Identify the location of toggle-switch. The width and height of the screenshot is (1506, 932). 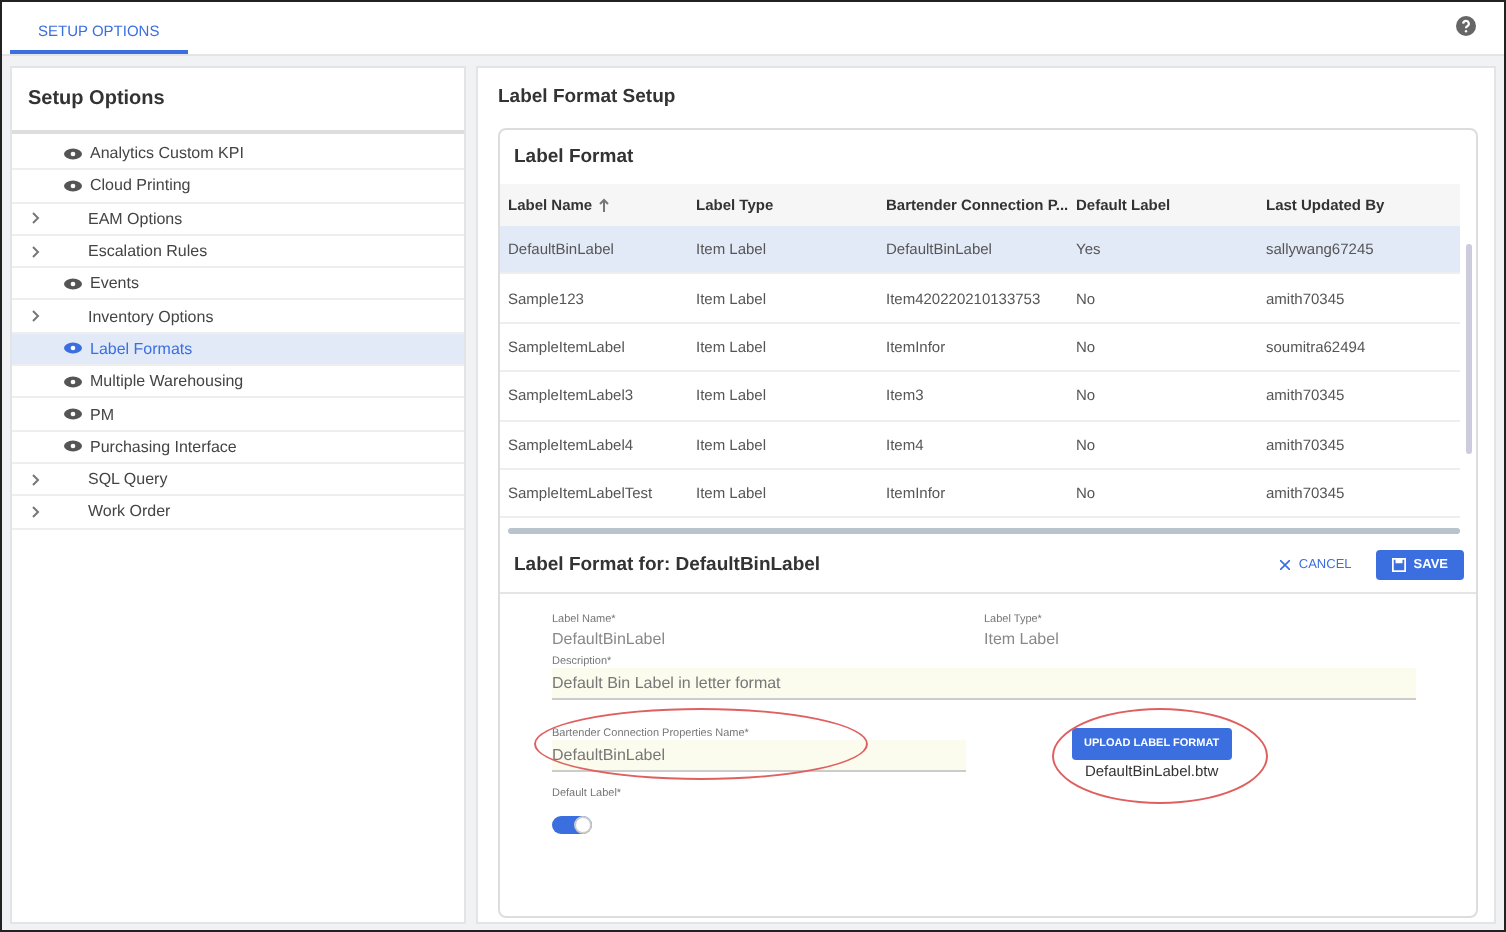
(572, 825).